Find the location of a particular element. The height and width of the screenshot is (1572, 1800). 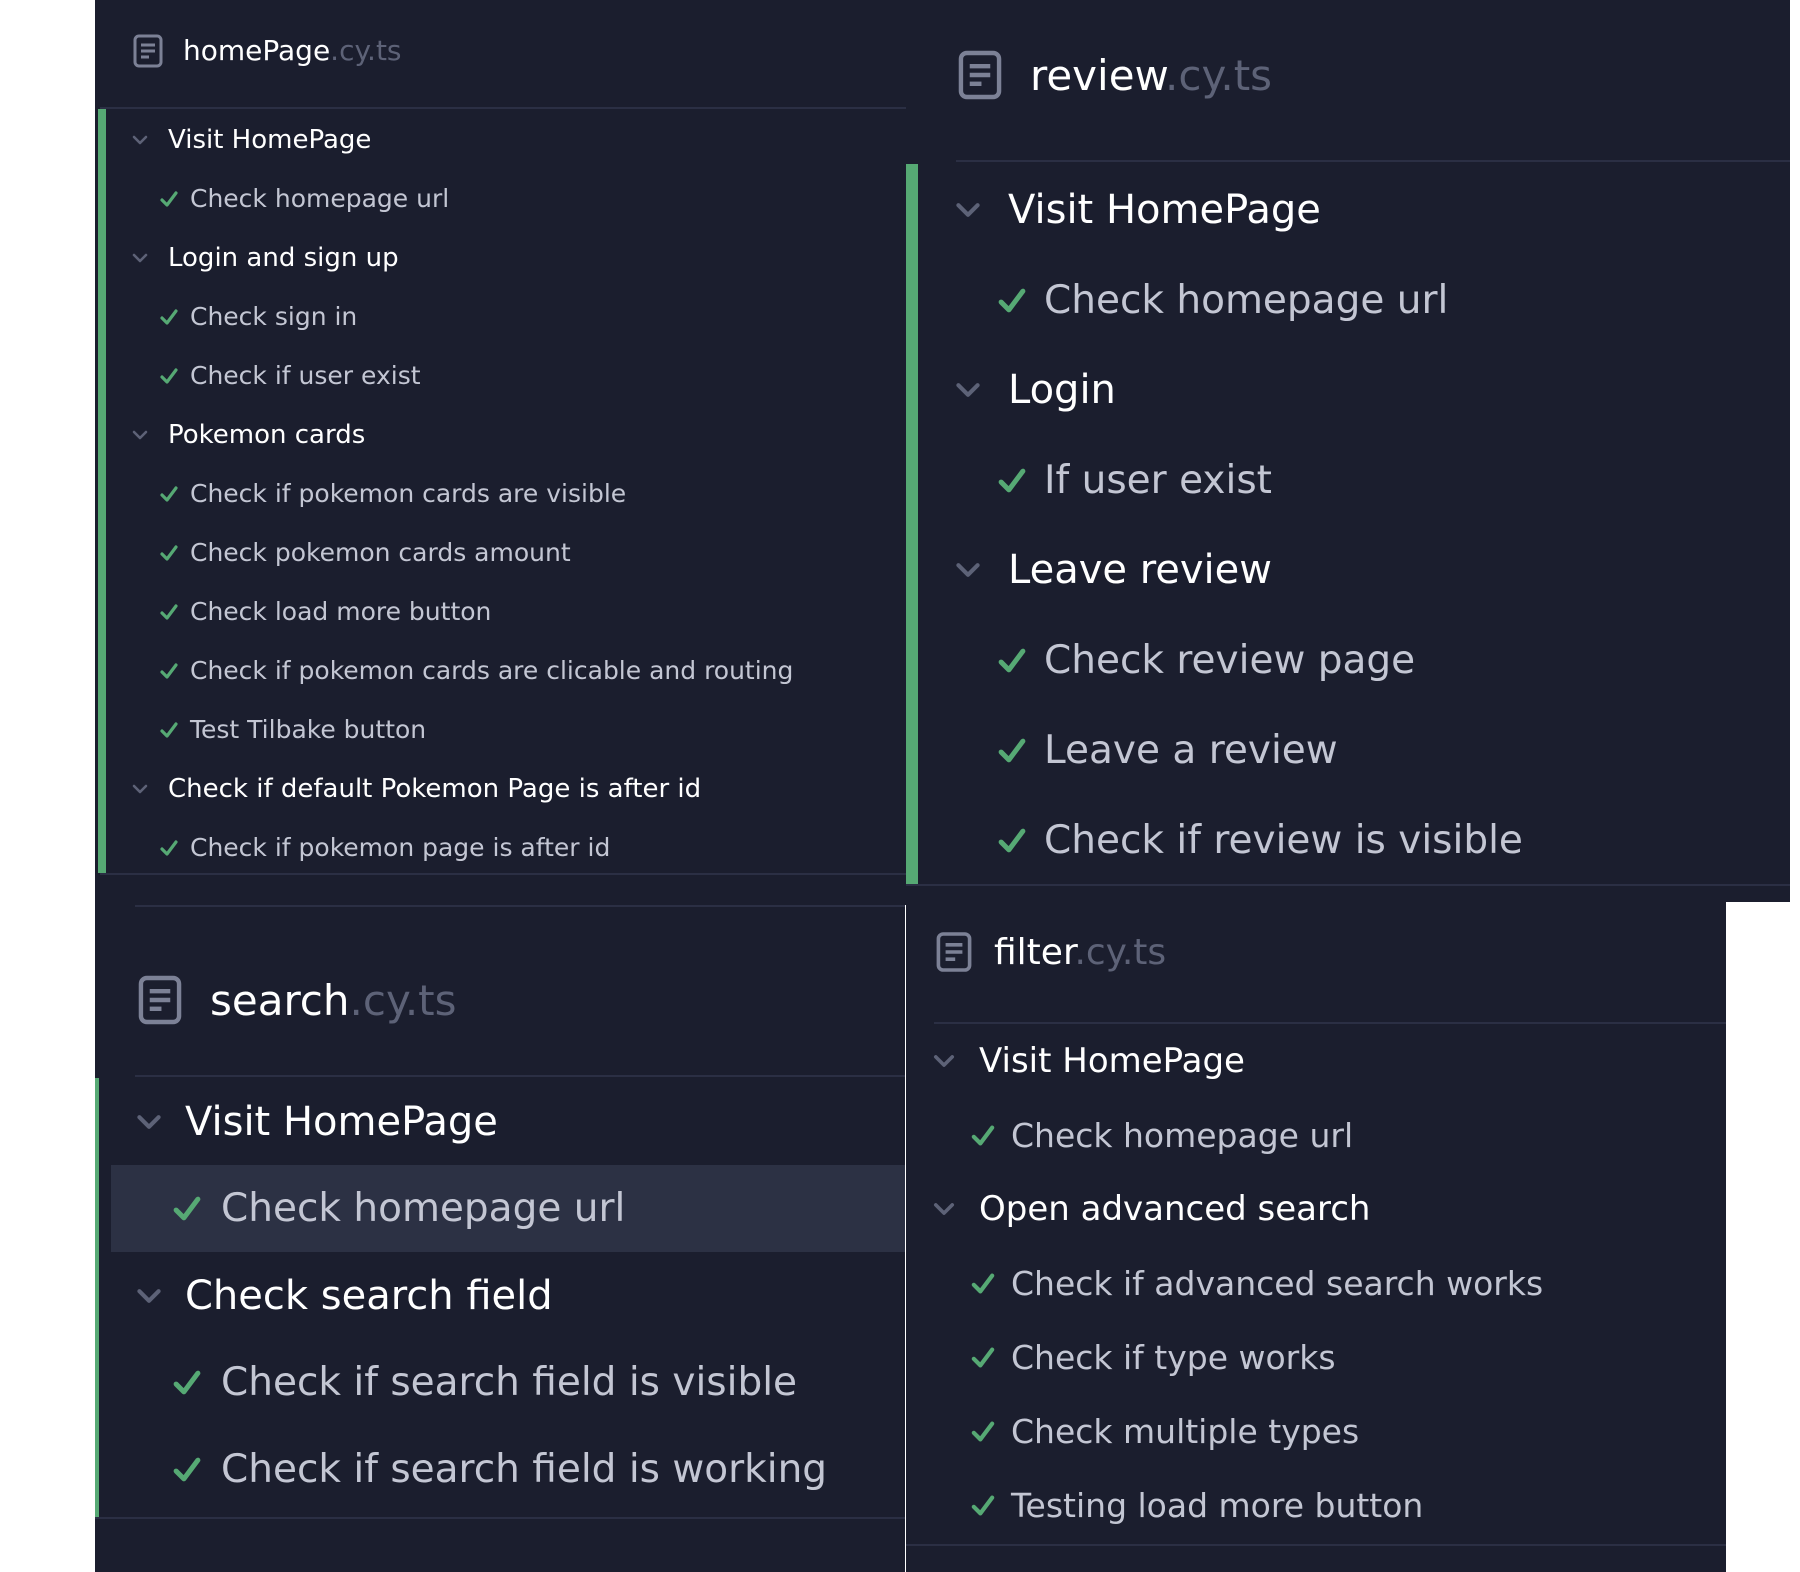

test-row: Check if pokemon page is after id is located at coordinates (502, 847).